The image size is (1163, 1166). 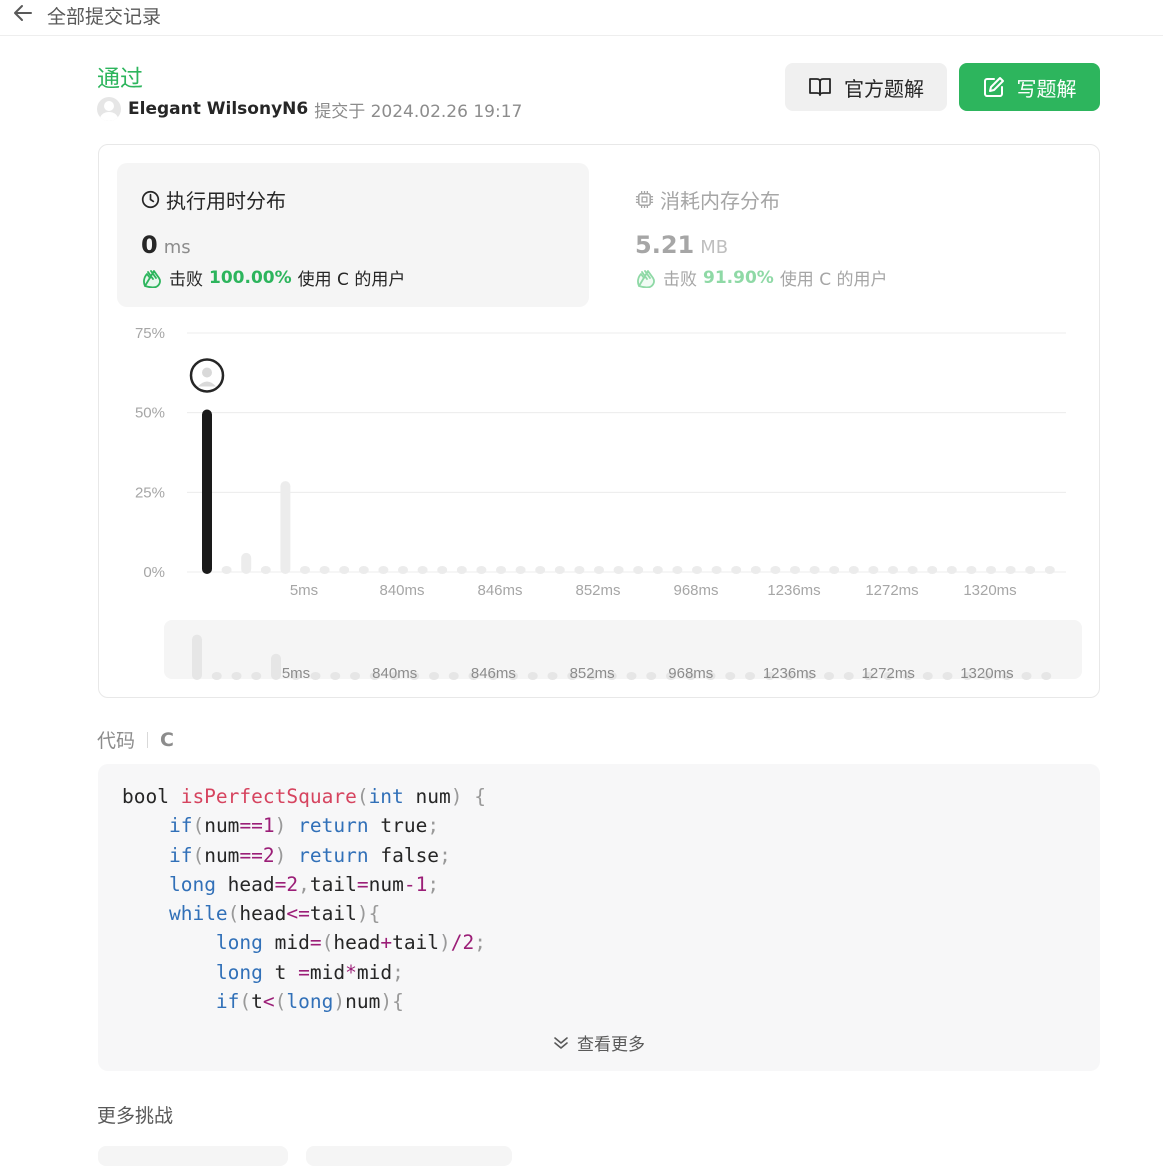 I want to click on code-token: if, so click(x=227, y=1002).